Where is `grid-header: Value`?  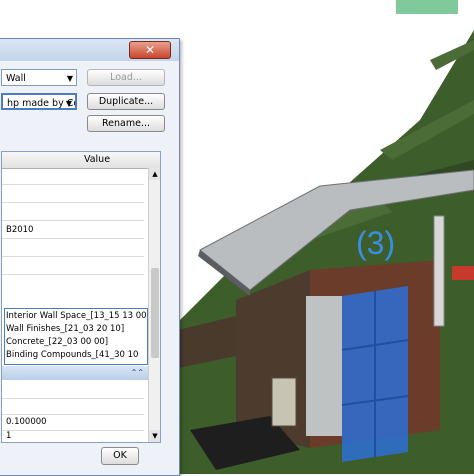 grid-header: Value is located at coordinates (81, 160).